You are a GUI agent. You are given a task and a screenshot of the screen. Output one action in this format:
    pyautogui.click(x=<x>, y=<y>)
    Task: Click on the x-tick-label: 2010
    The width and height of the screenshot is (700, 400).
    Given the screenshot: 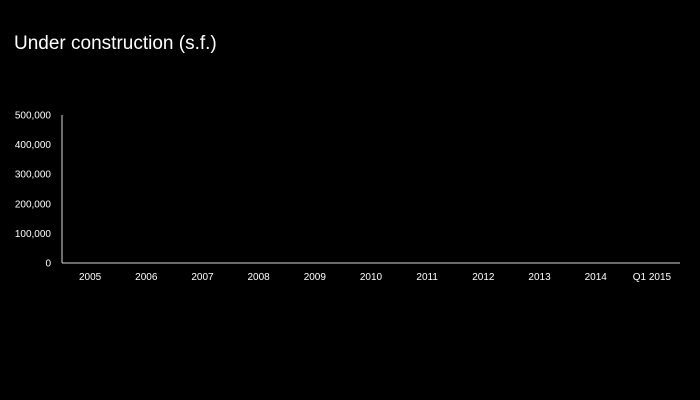 What is the action you would take?
    pyautogui.click(x=371, y=277)
    